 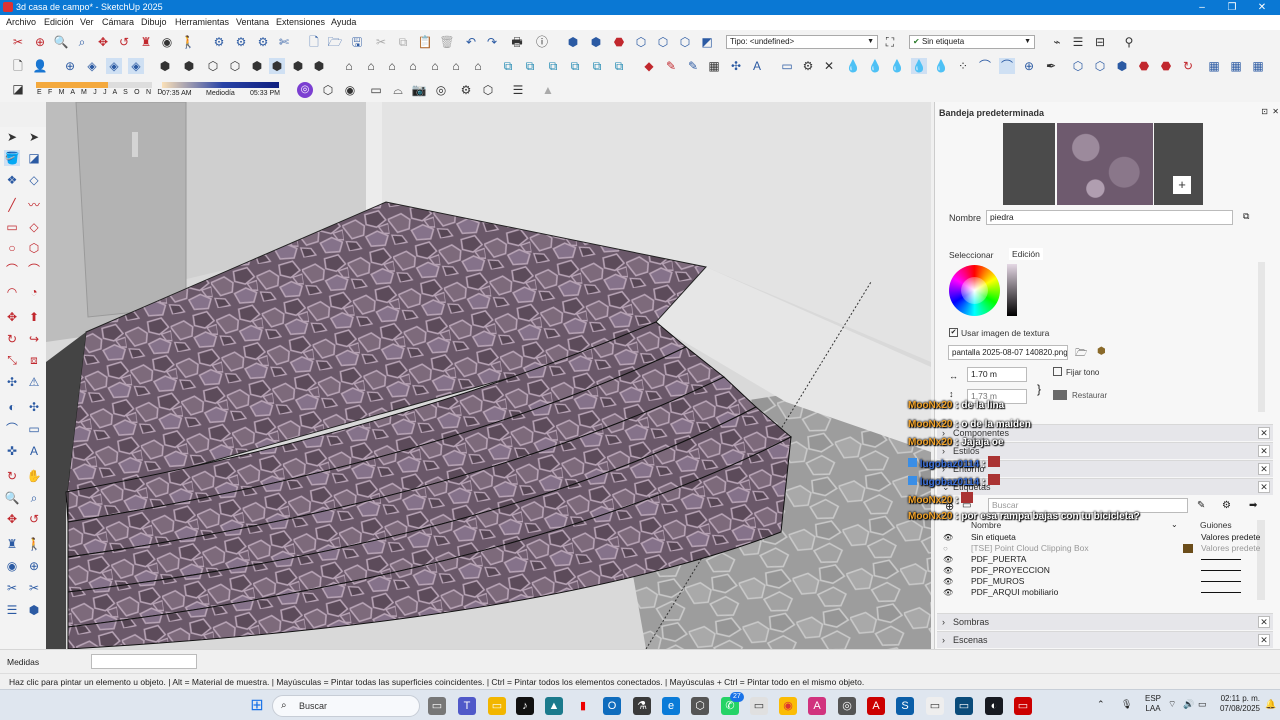 What do you see at coordinates (1216, 525) in the screenshot?
I see `tags-col-dashes: Guiones` at bounding box center [1216, 525].